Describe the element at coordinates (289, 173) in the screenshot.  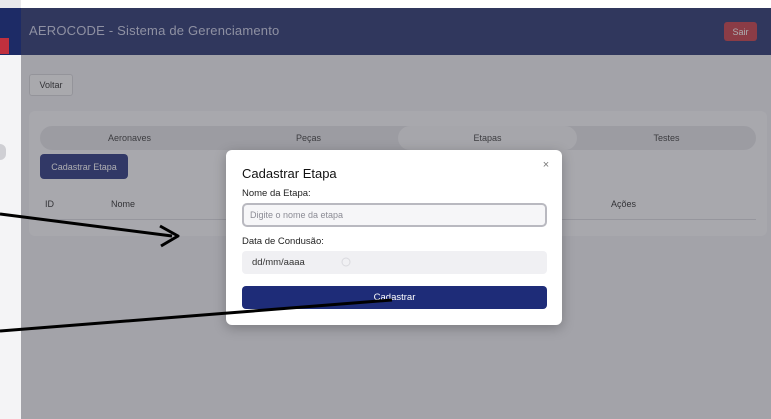
I see `modal-title: Cadastrar Etapa` at that location.